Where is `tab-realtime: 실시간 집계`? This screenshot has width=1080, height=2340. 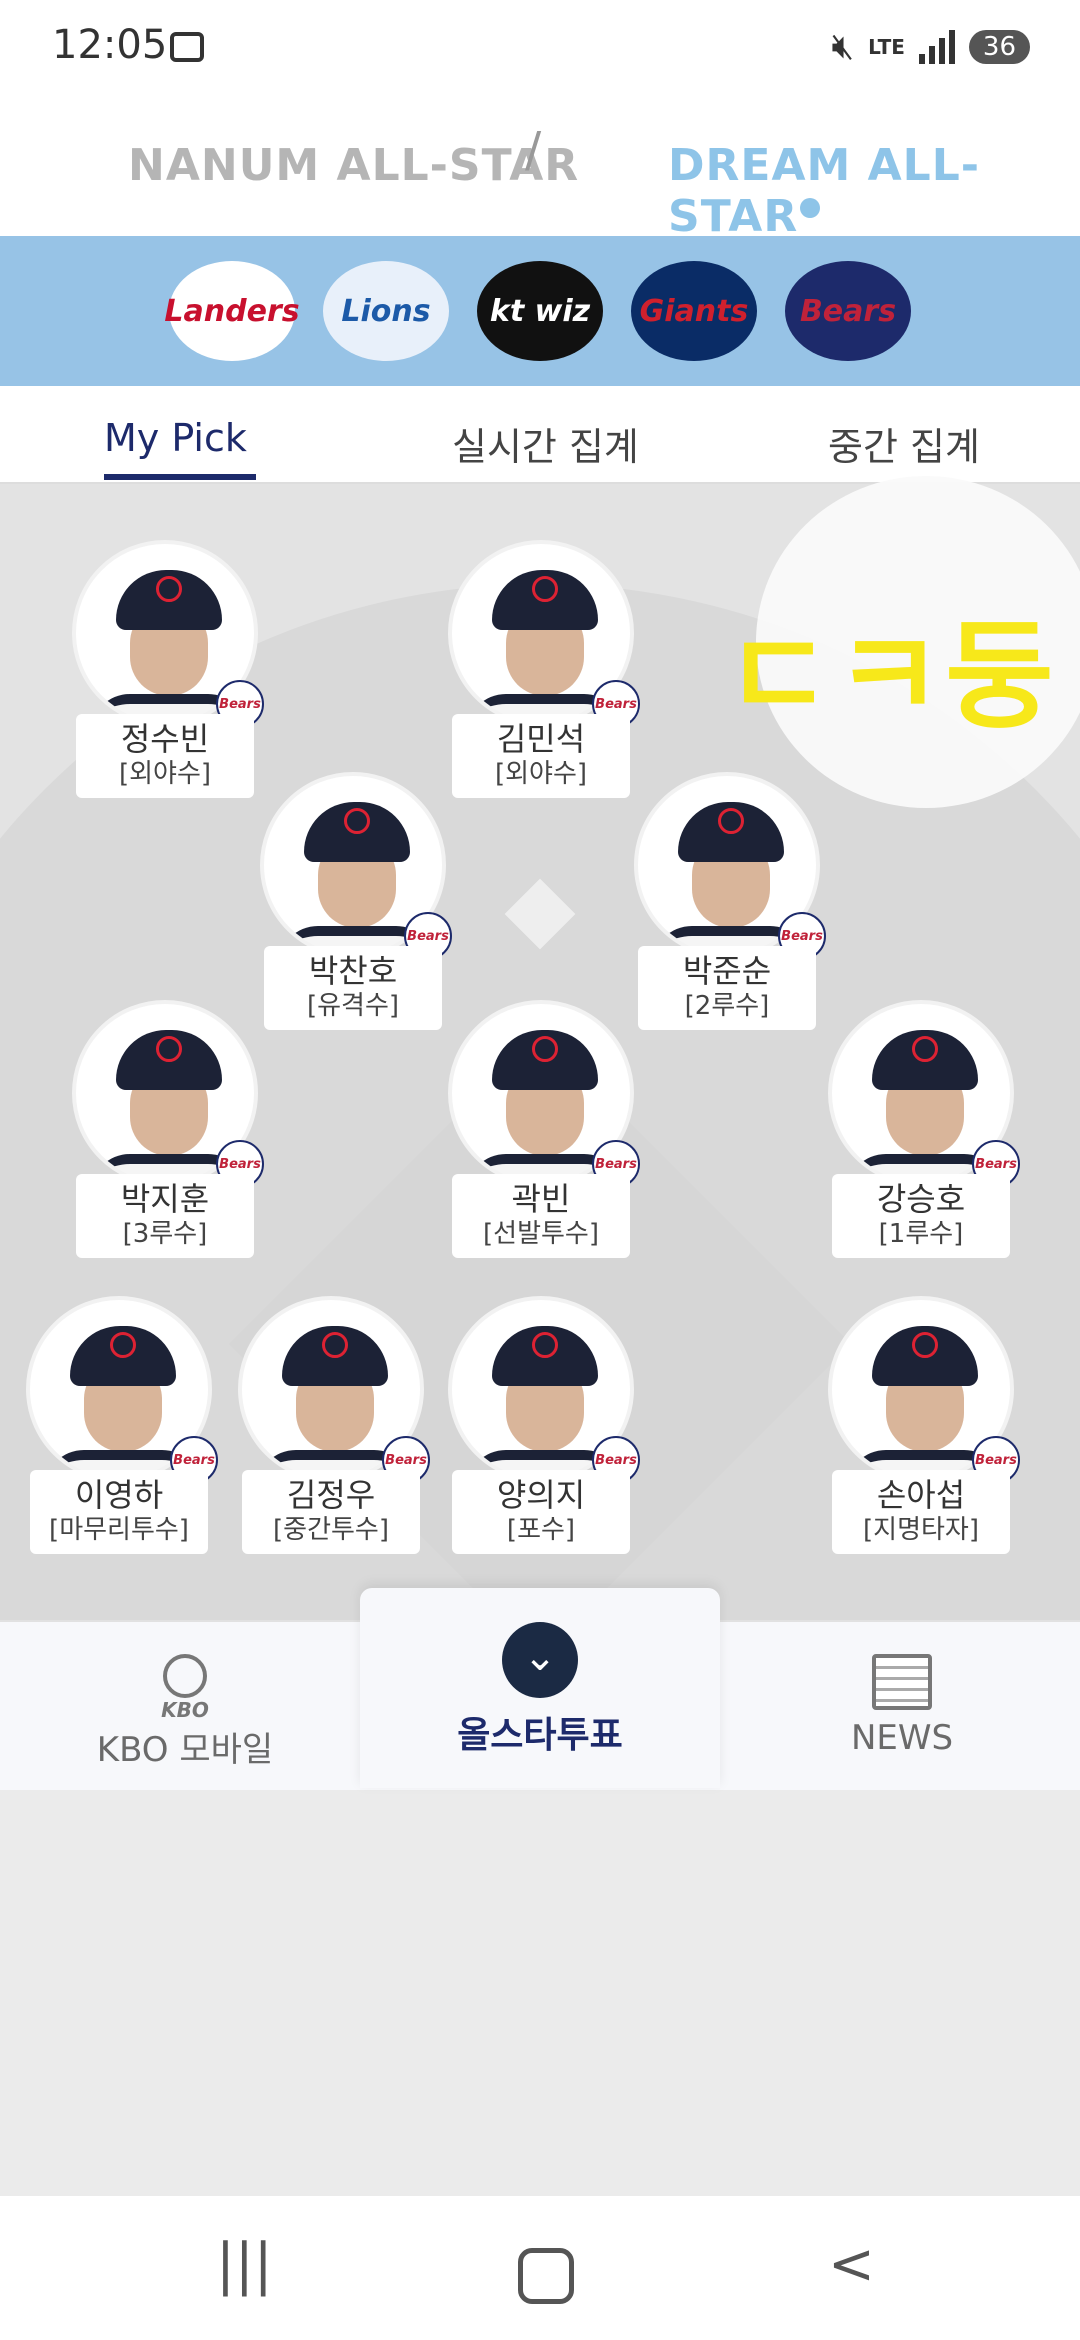 tab-realtime: 실시간 집계 is located at coordinates (545, 443).